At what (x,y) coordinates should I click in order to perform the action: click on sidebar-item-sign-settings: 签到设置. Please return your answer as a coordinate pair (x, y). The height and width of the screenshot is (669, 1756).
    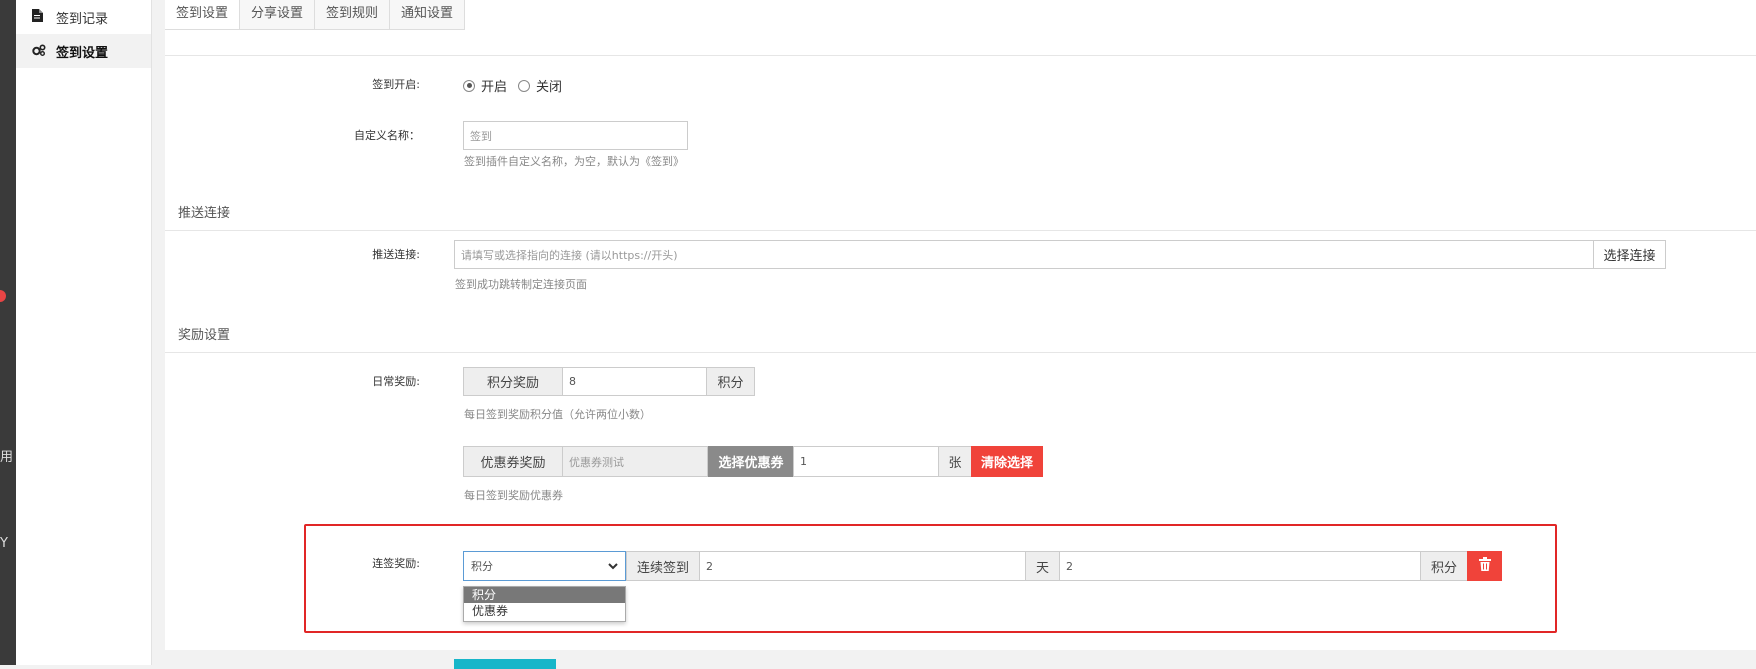
    Looking at the image, I should click on (83, 51).